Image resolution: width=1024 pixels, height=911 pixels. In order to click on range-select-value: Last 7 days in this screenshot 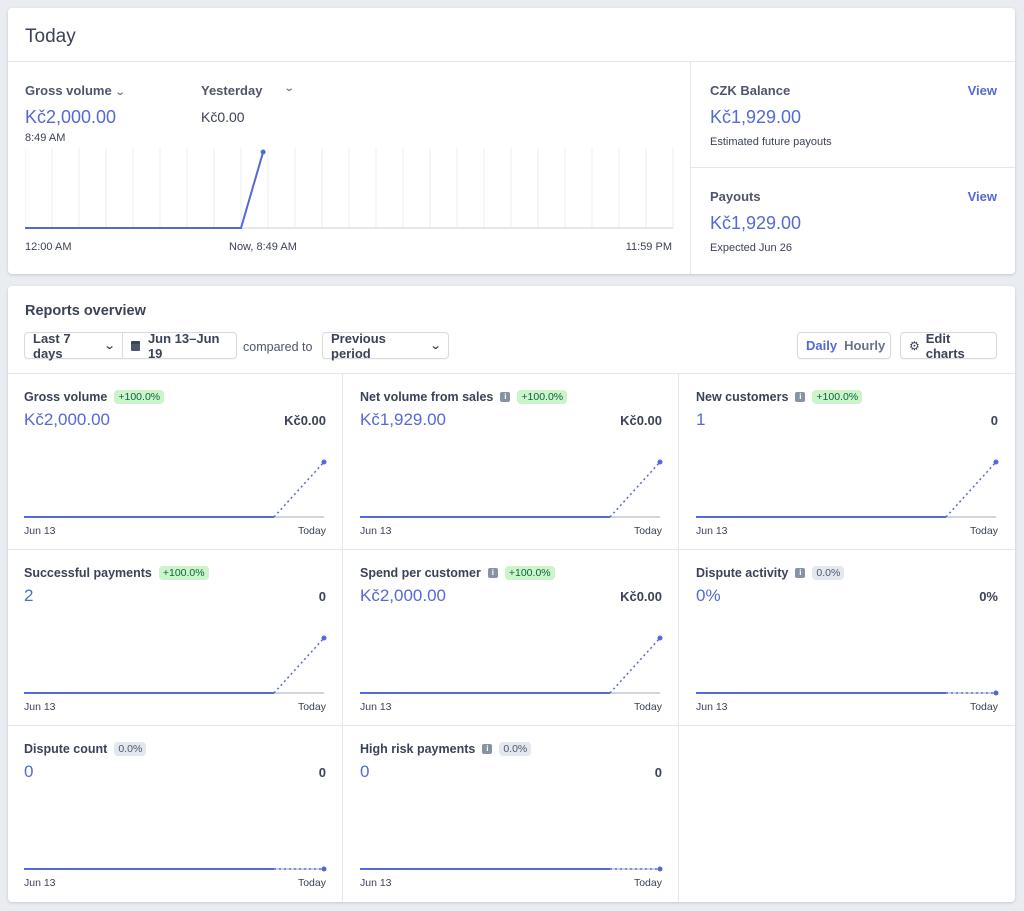, I will do `click(52, 345)`.